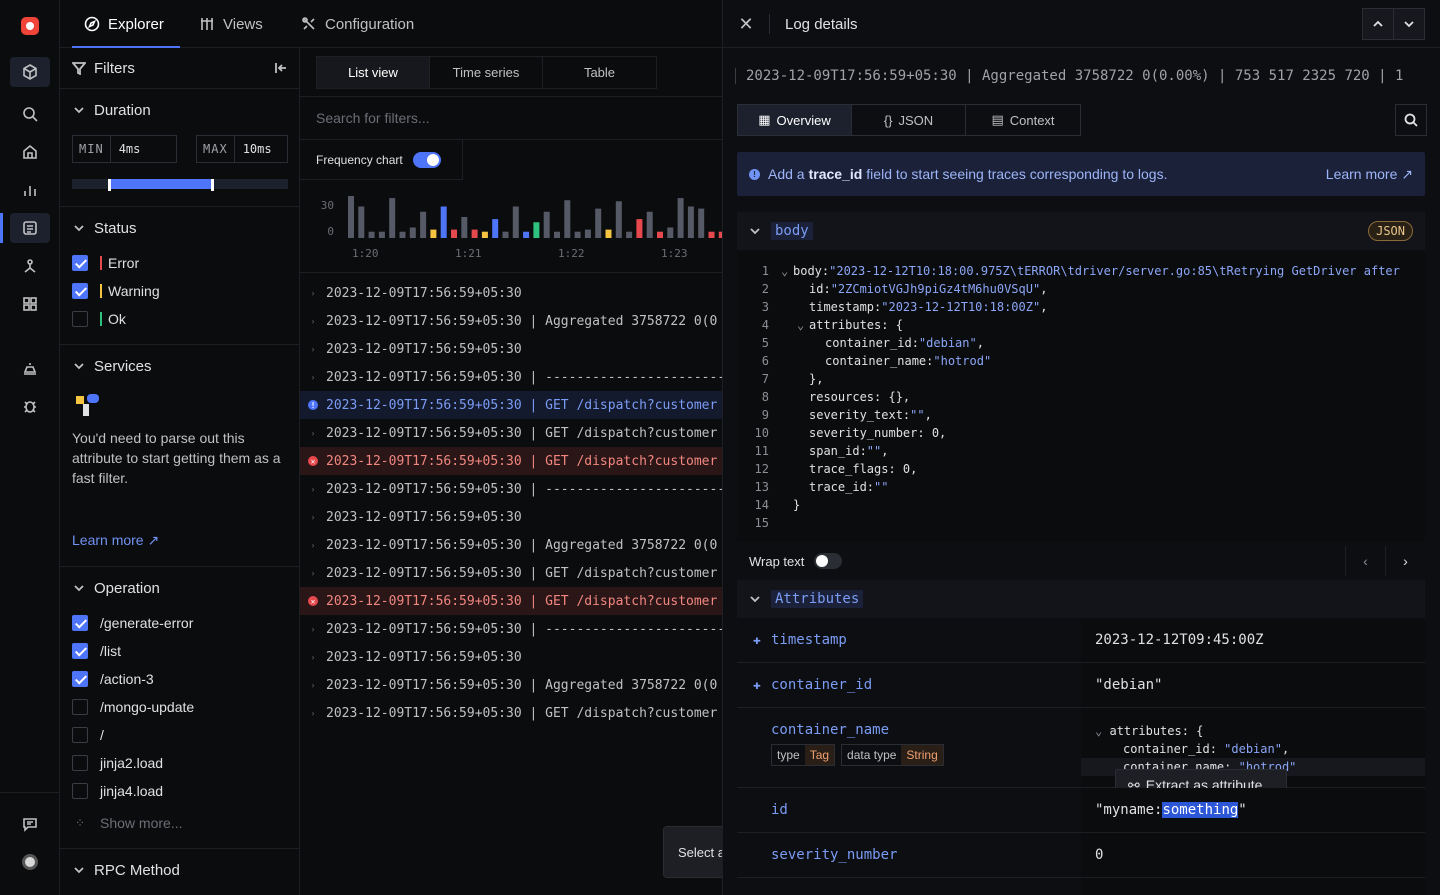  What do you see at coordinates (117, 763) in the screenshot?
I see `operation-filter-item: jinja2.load` at bounding box center [117, 763].